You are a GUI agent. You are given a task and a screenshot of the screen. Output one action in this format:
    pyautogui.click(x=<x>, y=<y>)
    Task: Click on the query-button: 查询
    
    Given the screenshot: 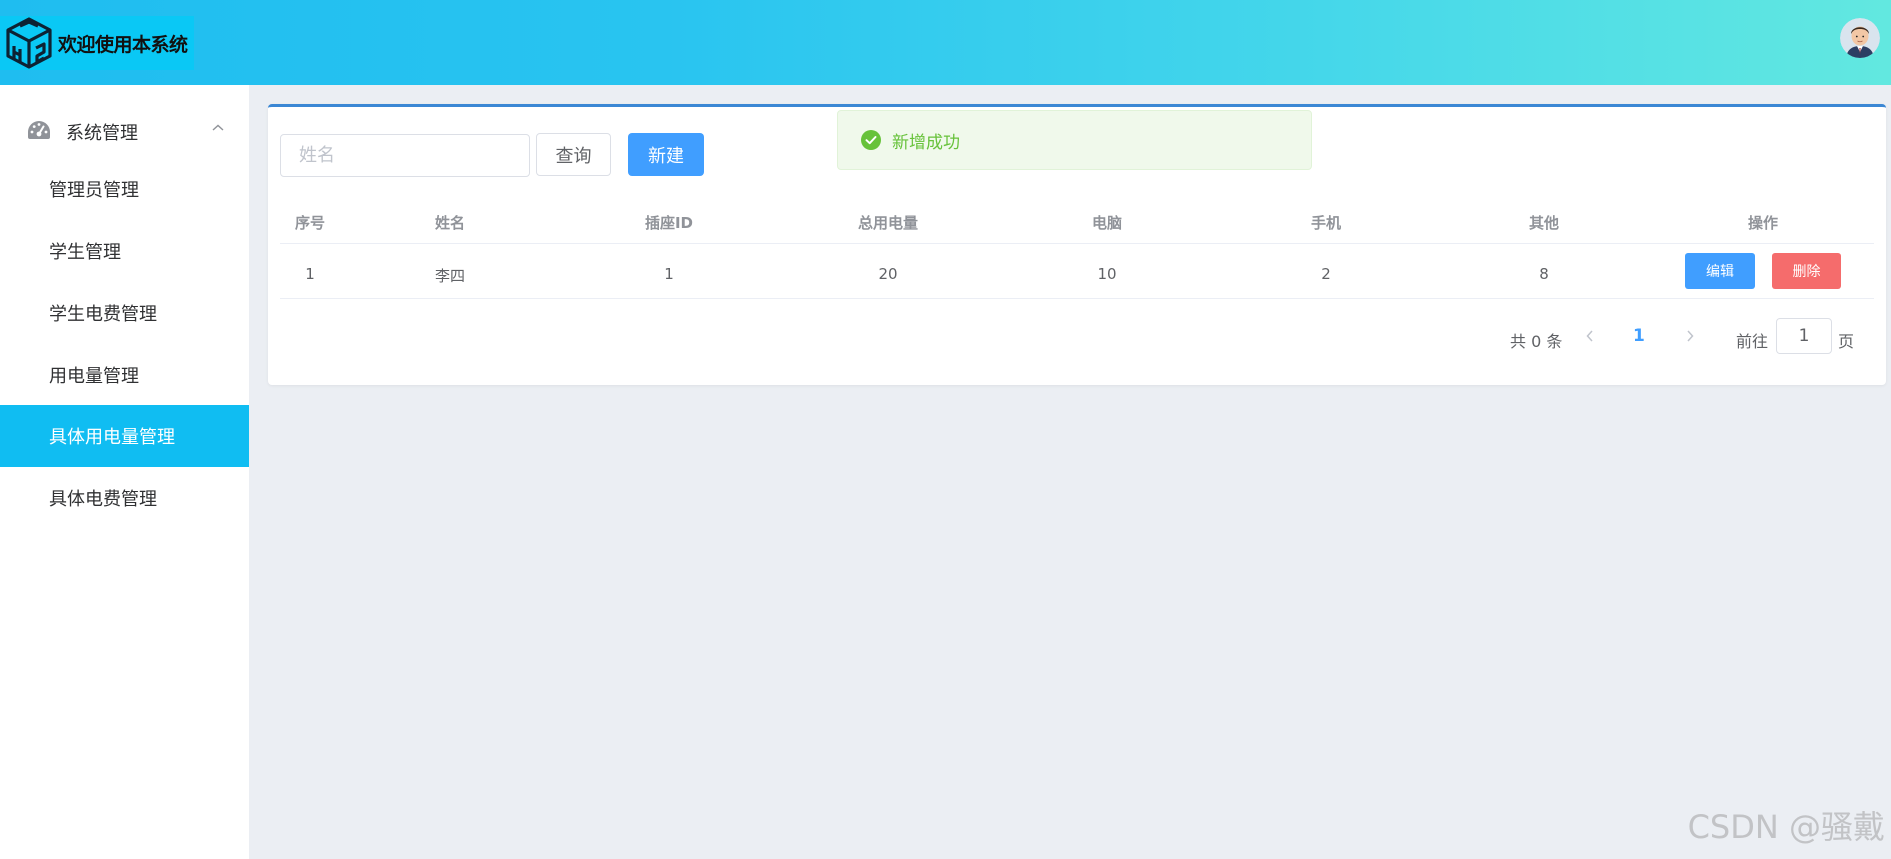 What is the action you would take?
    pyautogui.click(x=573, y=154)
    